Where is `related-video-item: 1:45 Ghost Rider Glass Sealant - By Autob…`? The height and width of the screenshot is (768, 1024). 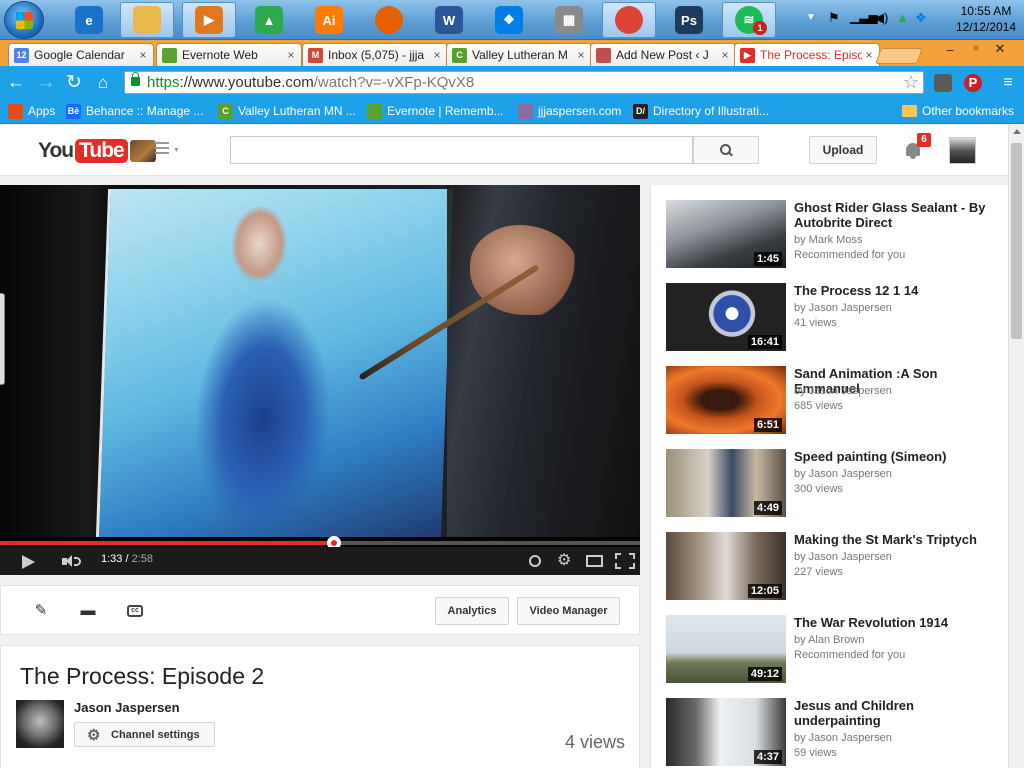 related-video-item: 1:45 Ghost Rider Glass Sealant - By Autob… is located at coordinates (836, 235).